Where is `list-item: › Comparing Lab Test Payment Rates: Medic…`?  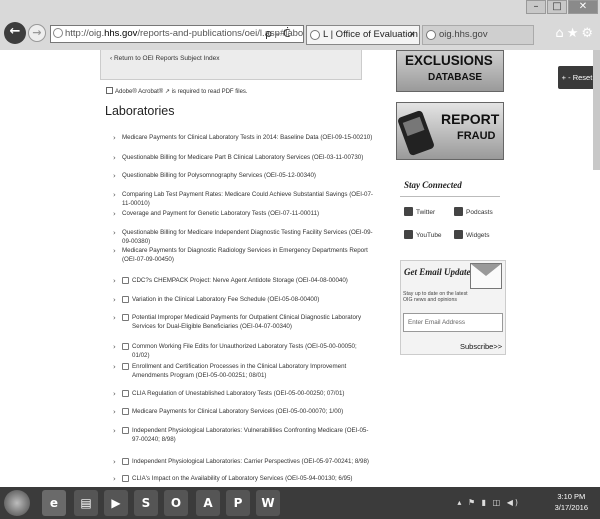
list-item: › Comparing Lab Test Payment Rates: Medic… is located at coordinates (243, 199).